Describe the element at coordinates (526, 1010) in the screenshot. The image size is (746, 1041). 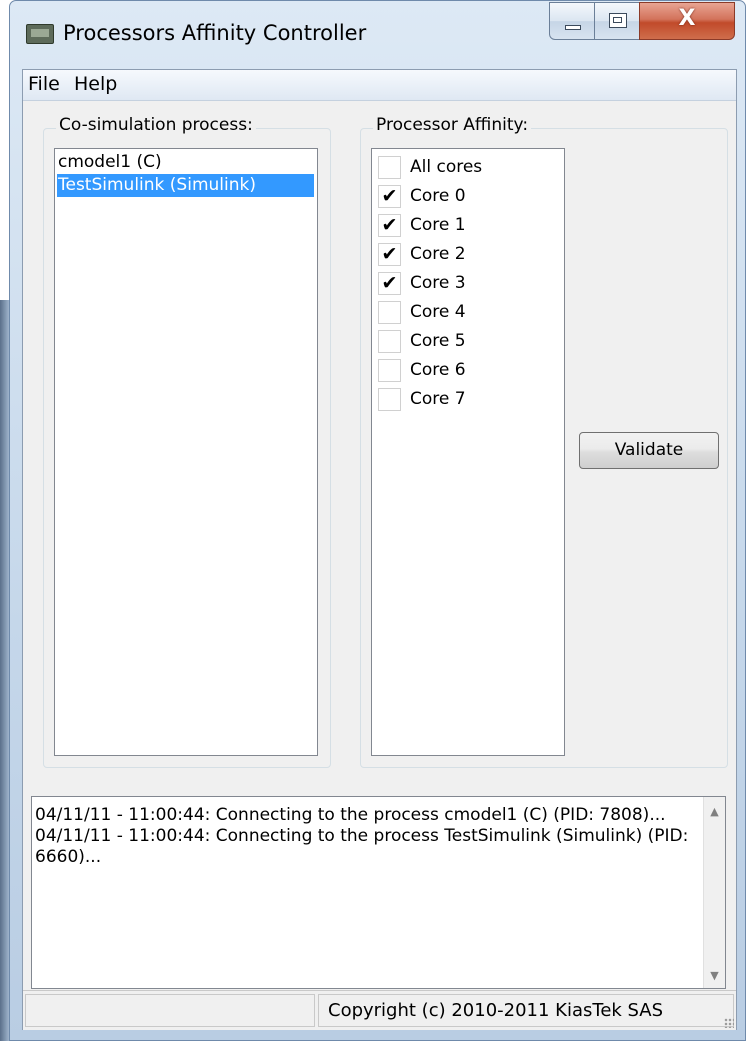
I see `status-copyright: Copyright (c) 2010-2011 KiasTek SAS` at that location.